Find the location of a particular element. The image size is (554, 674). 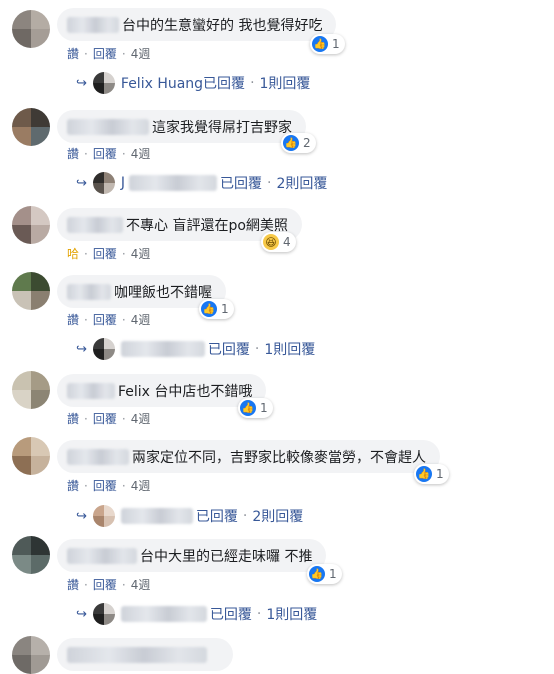

replies-link: ↪ 已回覆 · 2則回覆 is located at coordinates (189, 516).